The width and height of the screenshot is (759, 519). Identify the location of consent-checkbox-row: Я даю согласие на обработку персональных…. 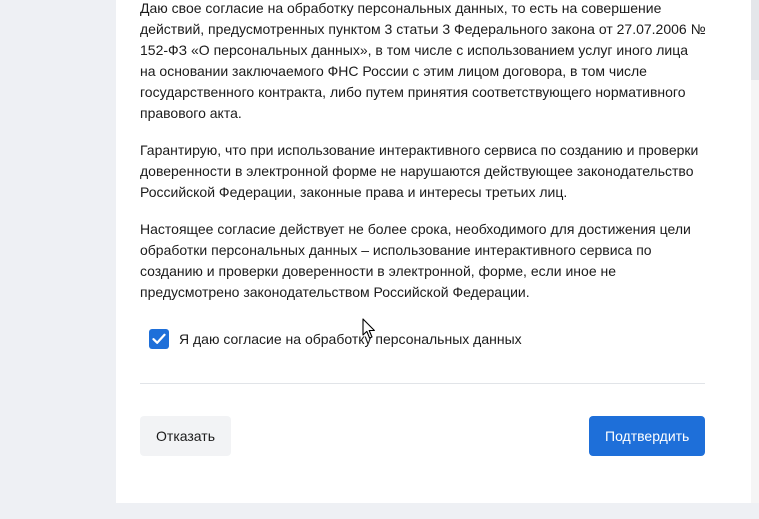
(335, 339).